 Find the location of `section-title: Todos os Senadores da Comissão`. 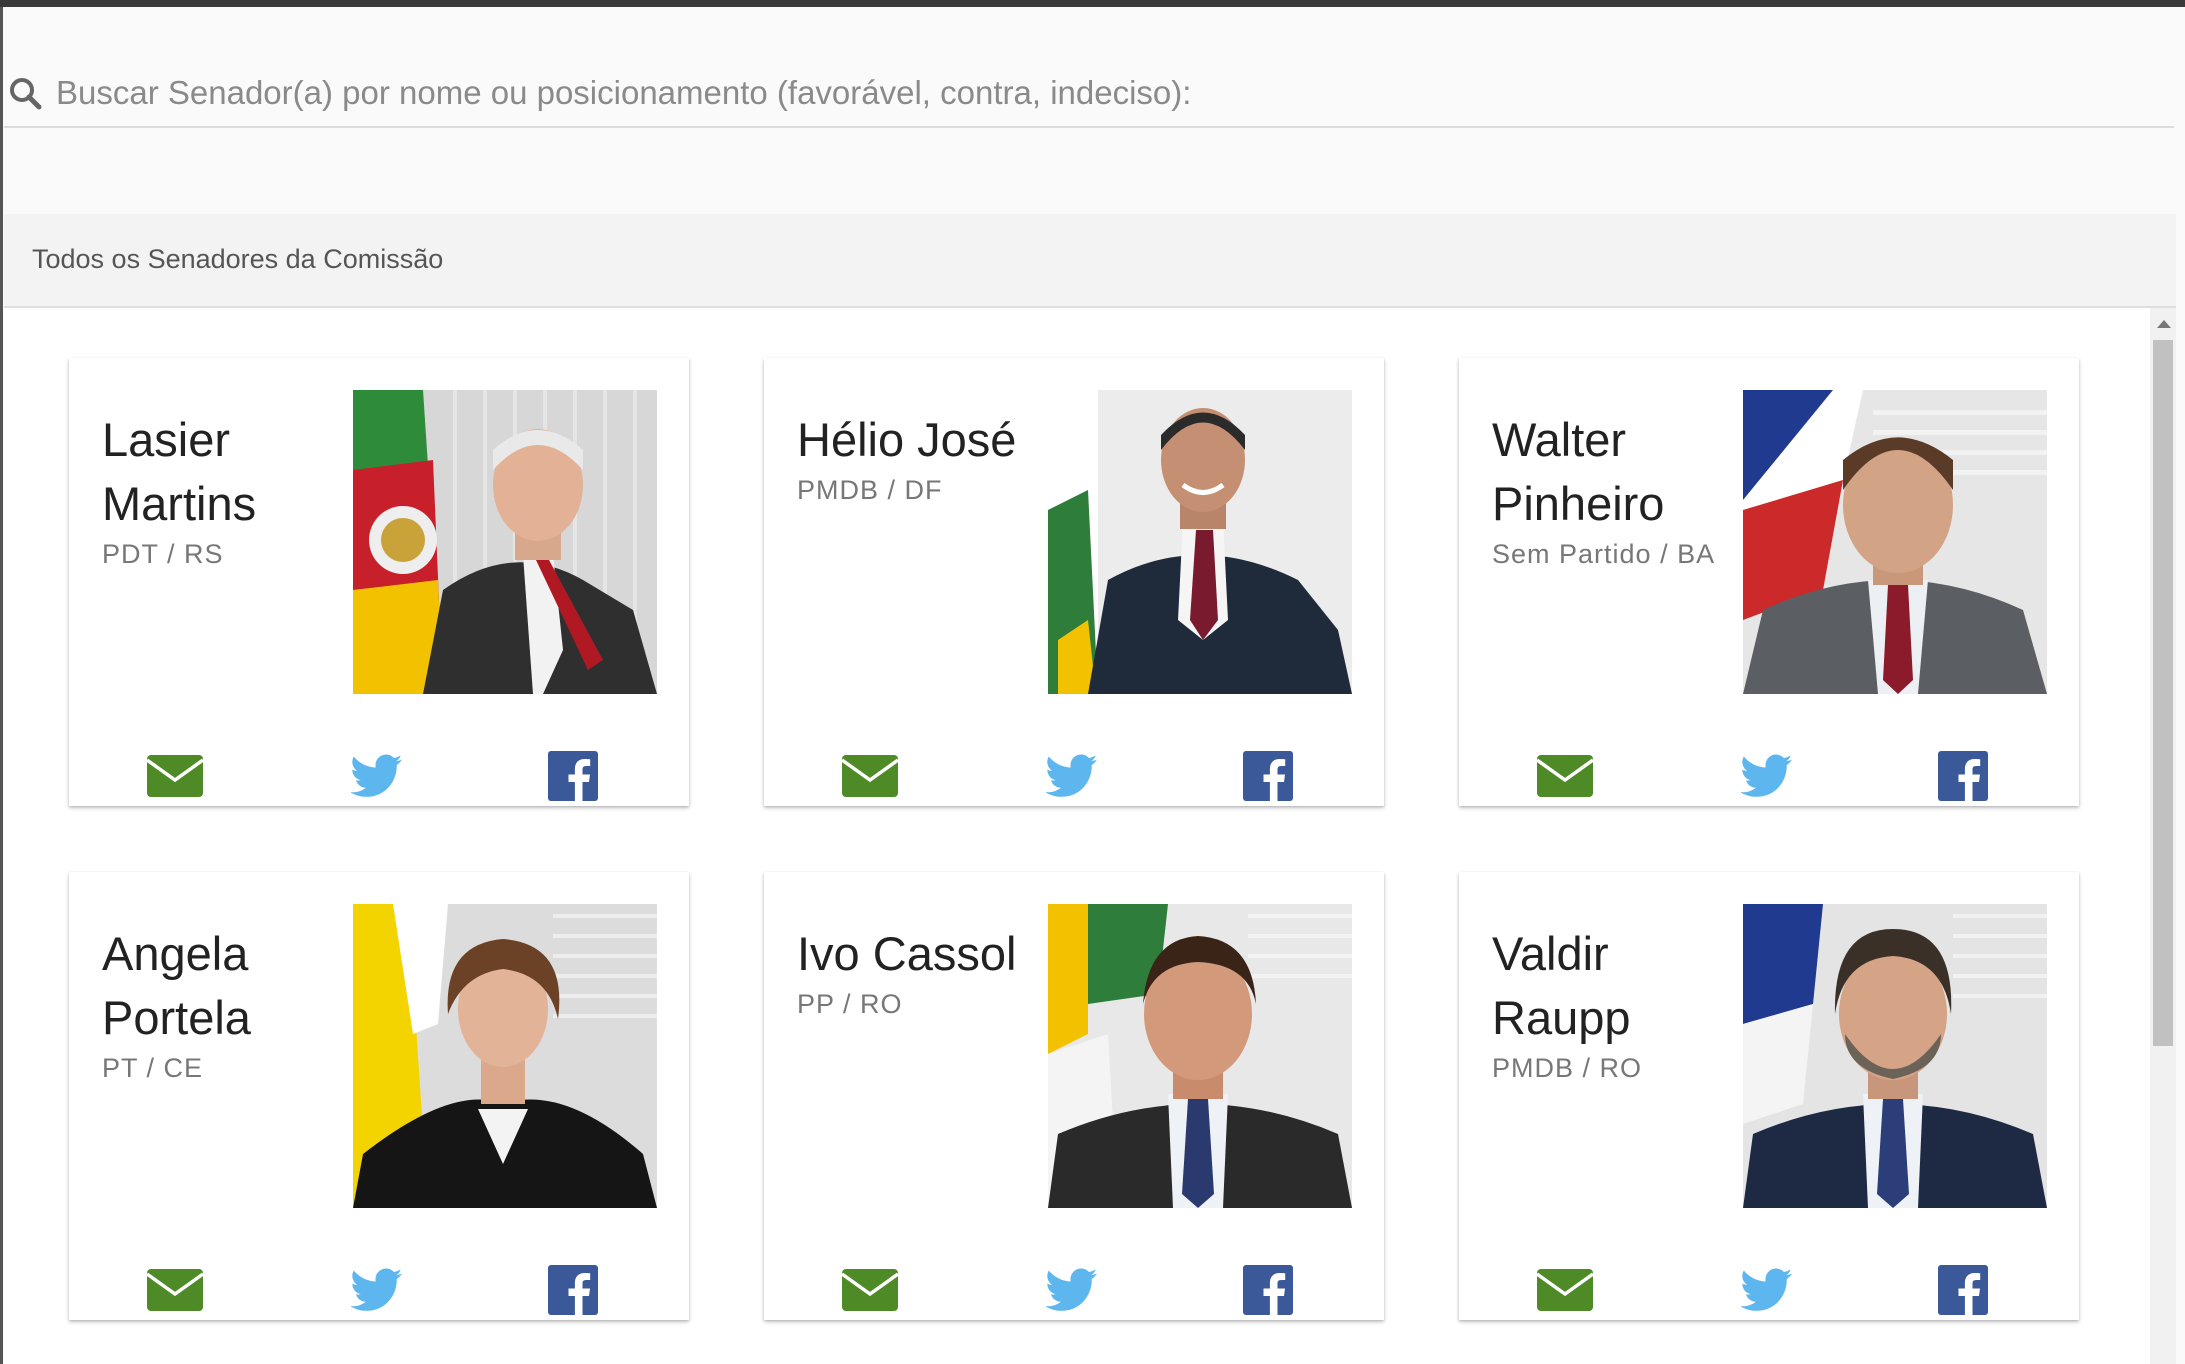

section-title: Todos os Senadores da Comissão is located at coordinates (238, 259).